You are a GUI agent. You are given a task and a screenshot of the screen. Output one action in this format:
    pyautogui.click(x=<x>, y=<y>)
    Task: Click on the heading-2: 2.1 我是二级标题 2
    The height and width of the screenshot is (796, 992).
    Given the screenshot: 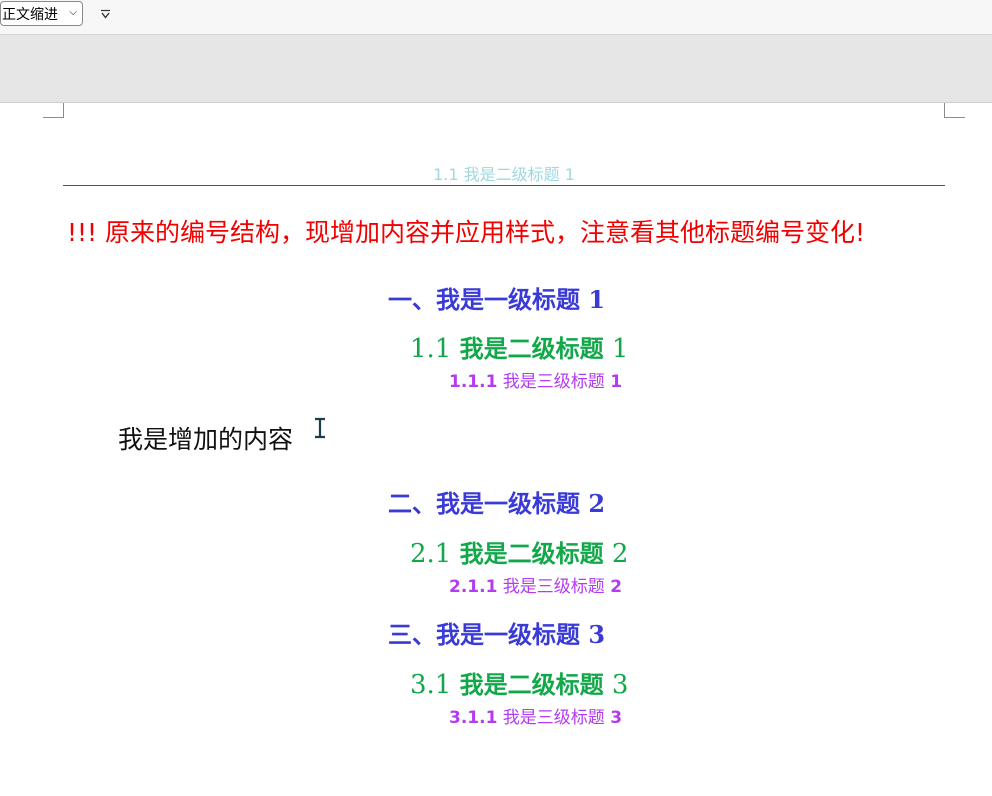 What is the action you would take?
    pyautogui.click(x=519, y=551)
    